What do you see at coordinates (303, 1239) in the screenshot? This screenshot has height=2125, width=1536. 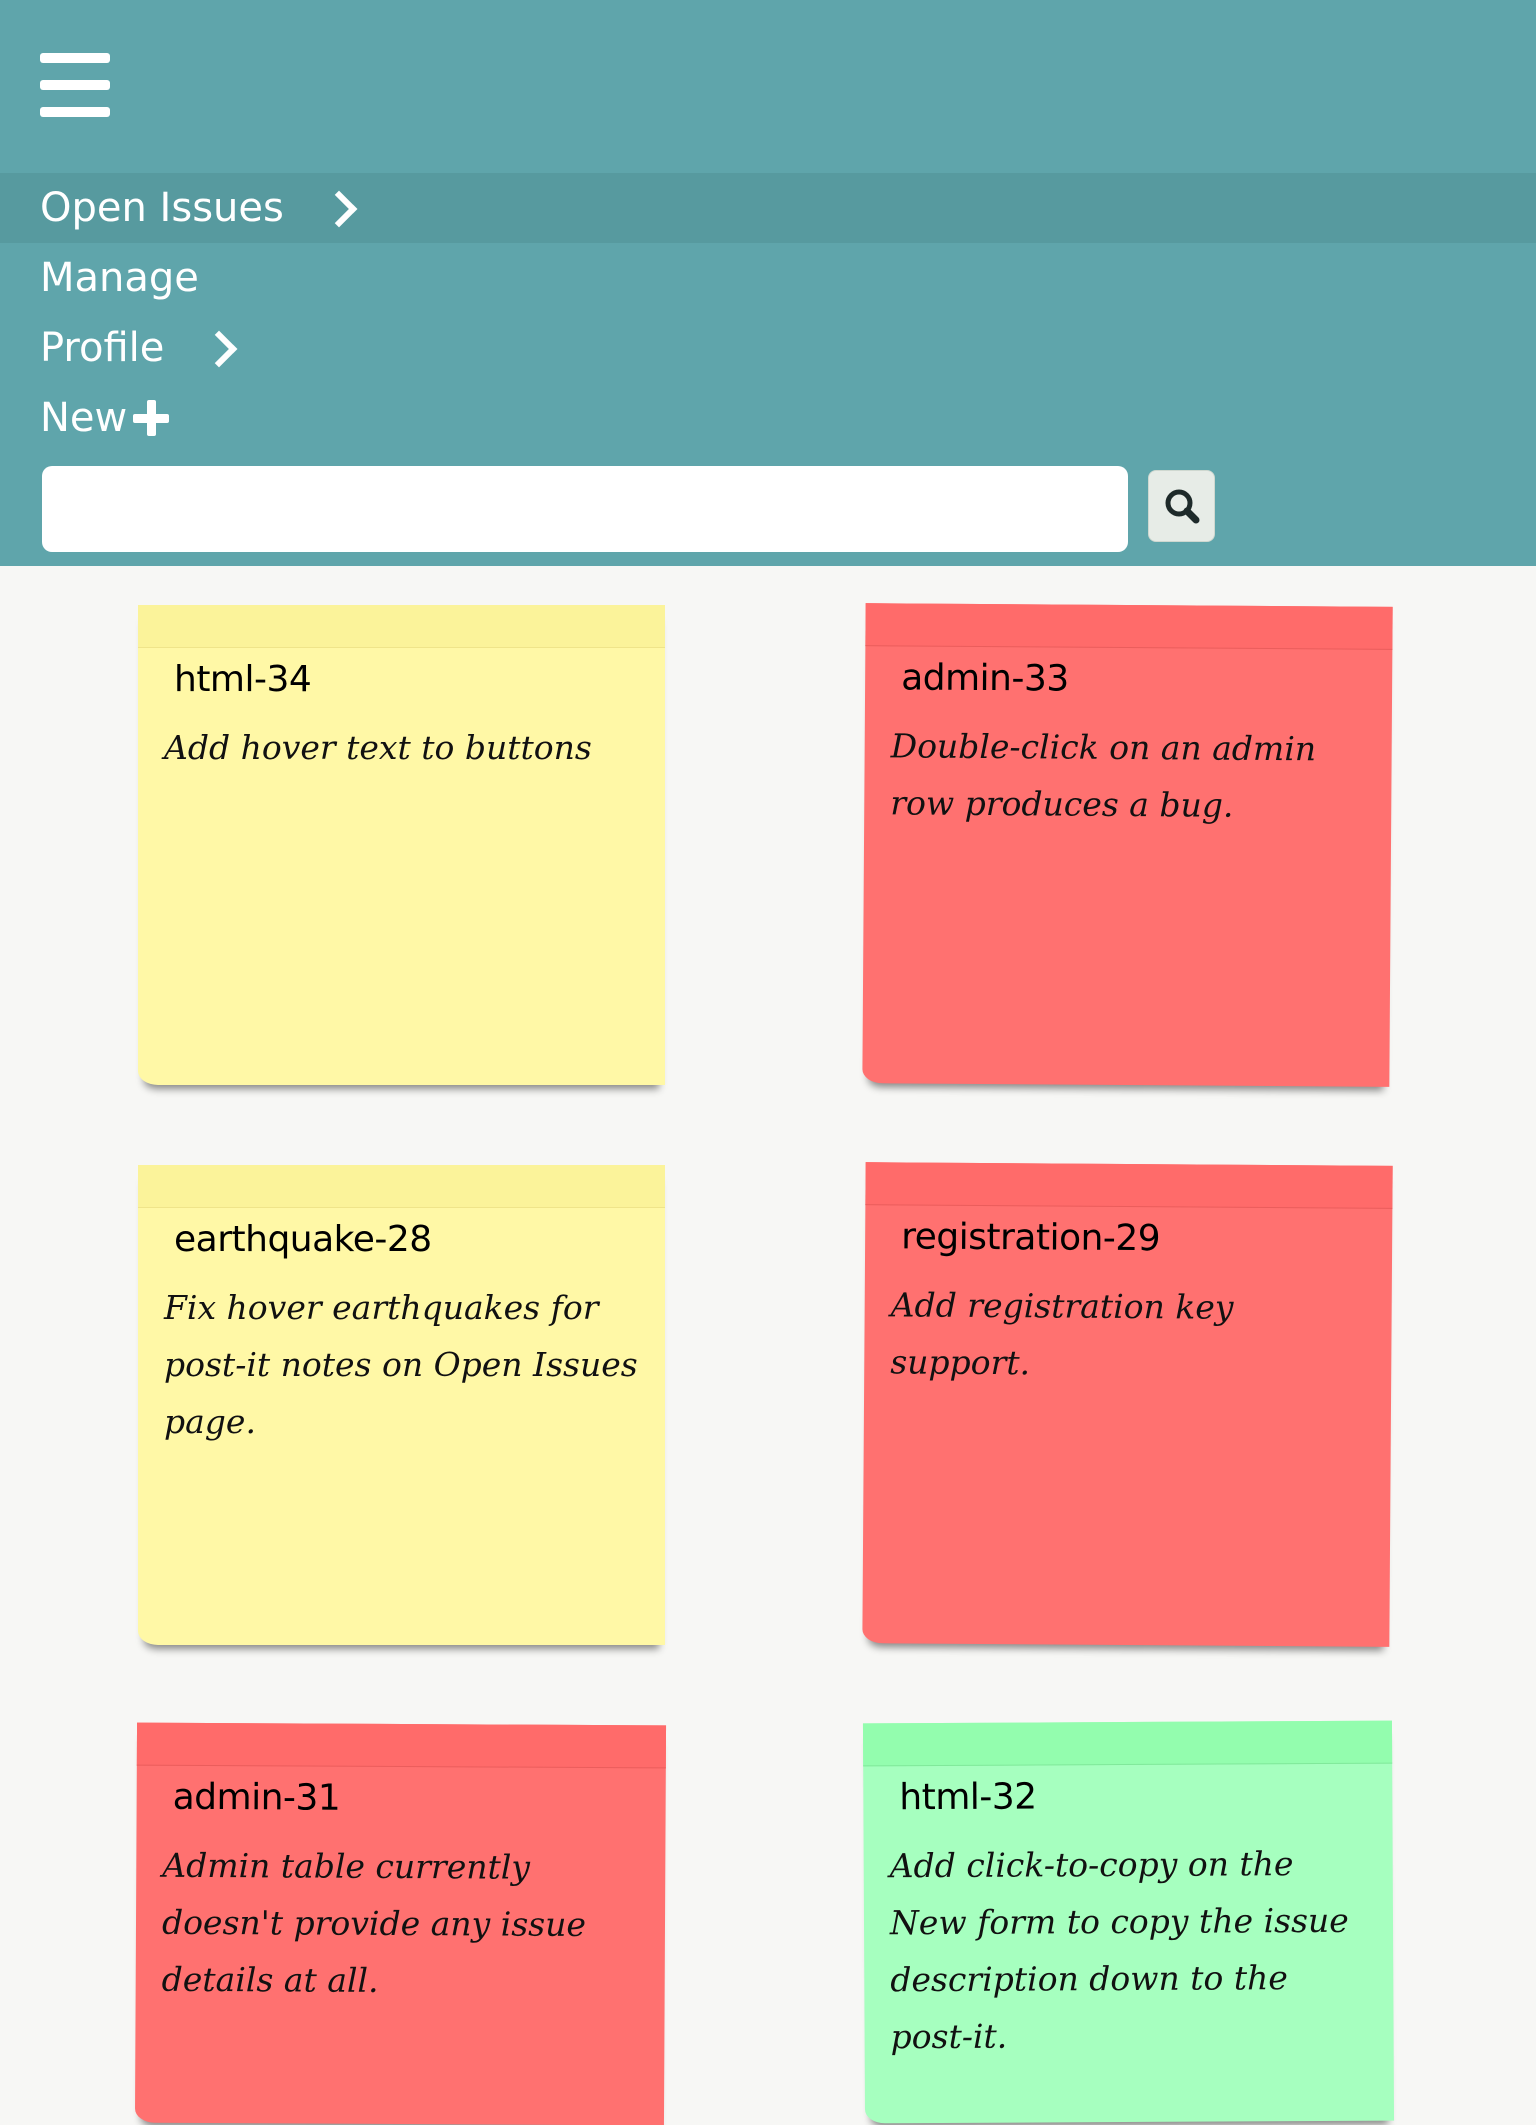 I see `note-title: earthquake-28` at bounding box center [303, 1239].